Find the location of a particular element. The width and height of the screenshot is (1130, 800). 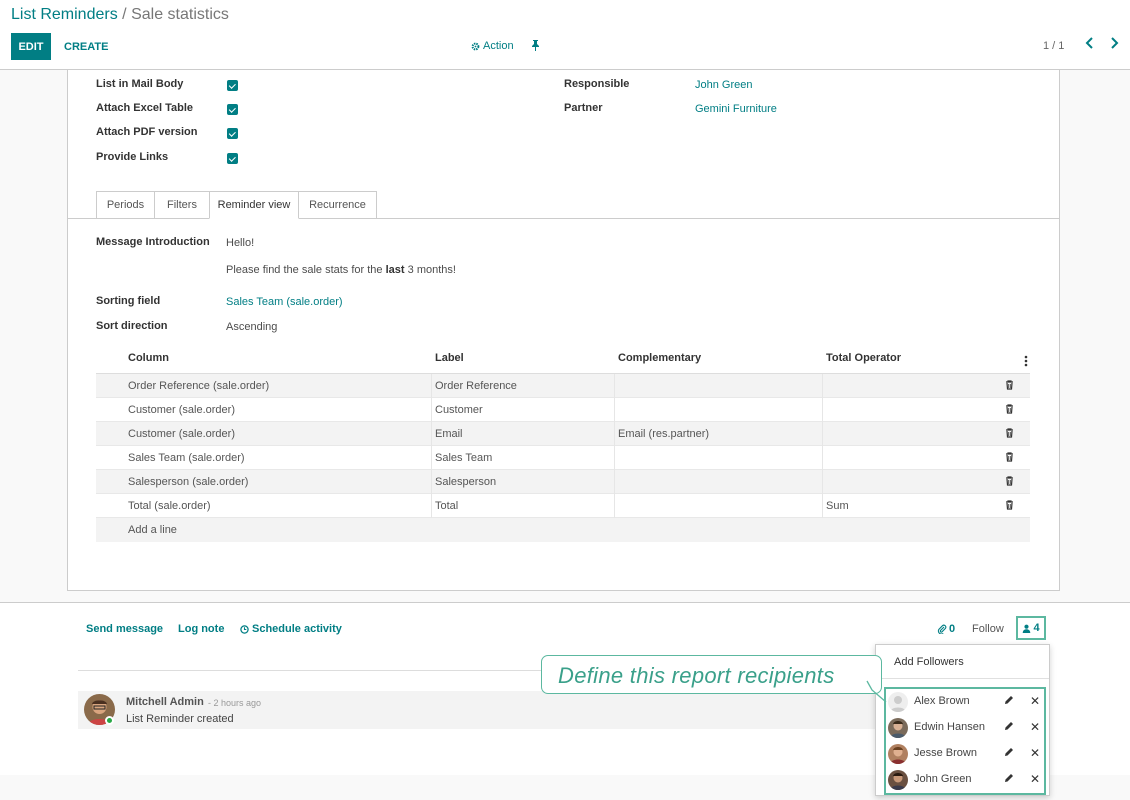

field-label-list-in-mail-body: List in Mail Body is located at coordinates (140, 84).